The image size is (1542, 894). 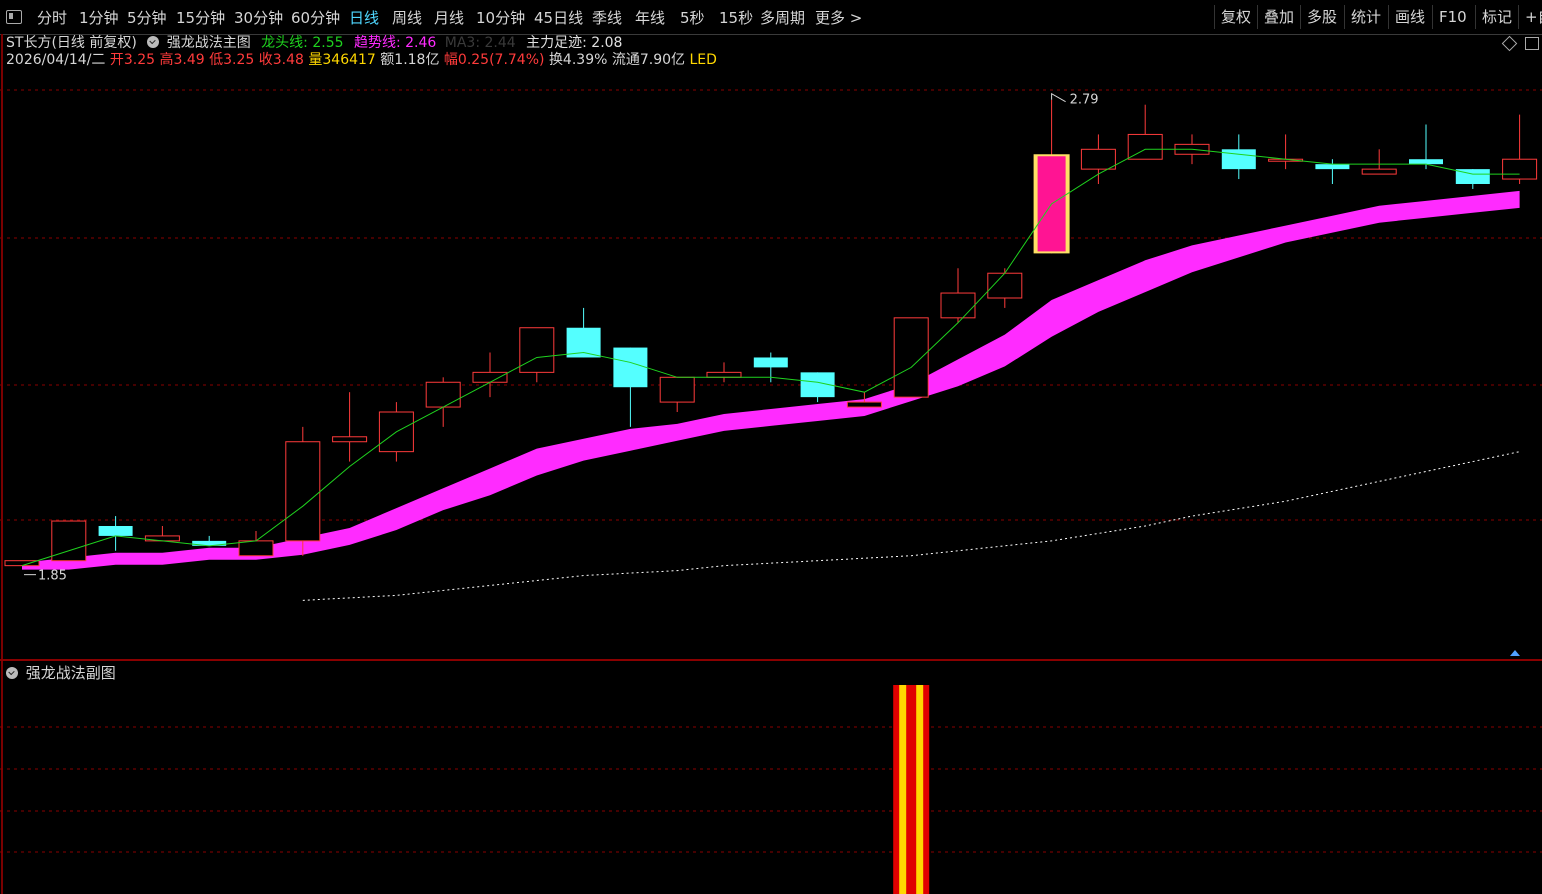 What do you see at coordinates (71, 673) in the screenshot?
I see `sub-panel-title: 强龙战法副图` at bounding box center [71, 673].